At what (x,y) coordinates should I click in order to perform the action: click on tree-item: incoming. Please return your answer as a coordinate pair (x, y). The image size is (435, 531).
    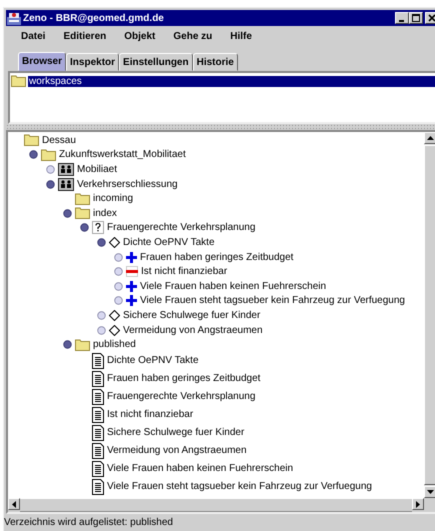
    Looking at the image, I should click on (113, 198).